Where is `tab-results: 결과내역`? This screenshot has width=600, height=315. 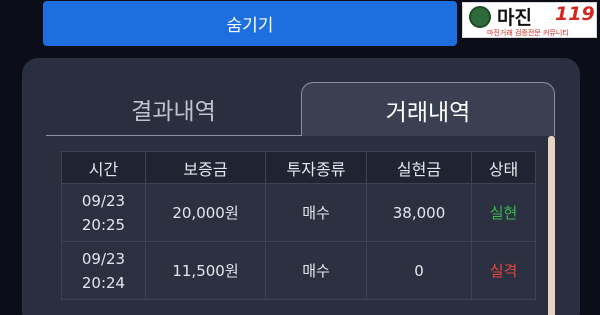
tab-results: 결과내역 is located at coordinates (173, 109).